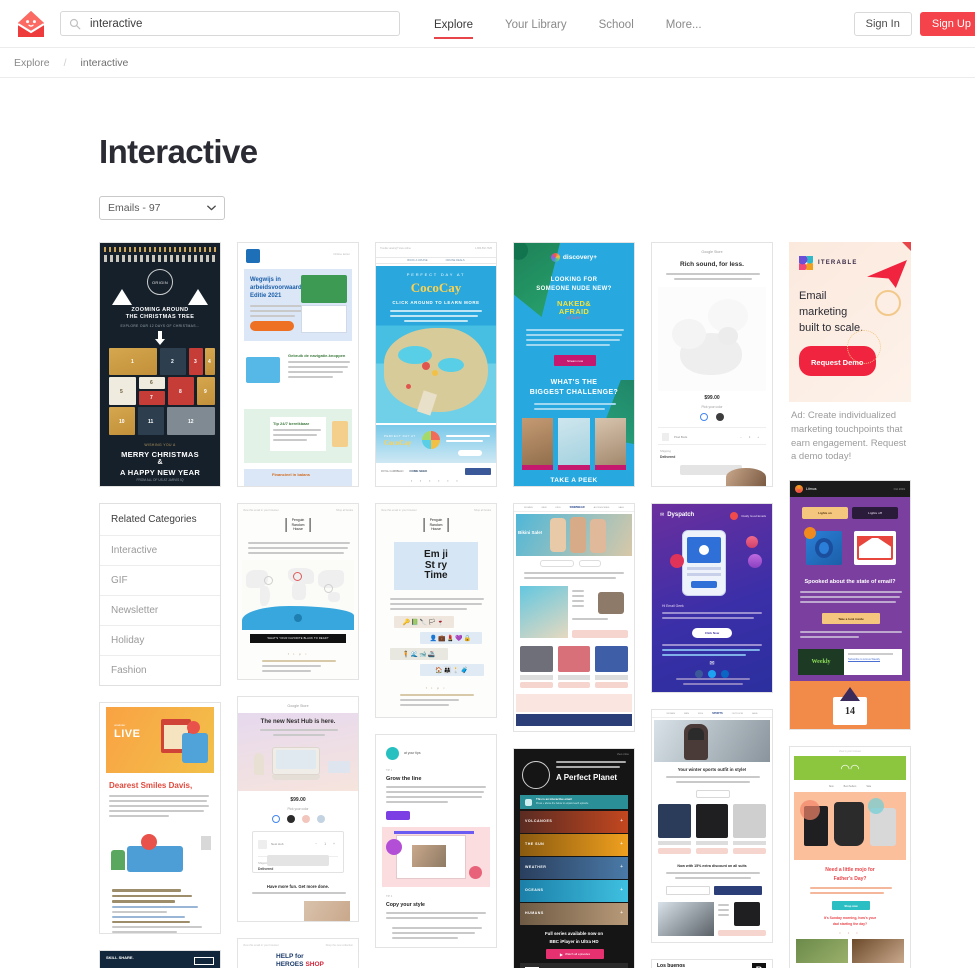 The height and width of the screenshot is (968, 975). I want to click on cta-button: Take a look inside, so click(851, 619).